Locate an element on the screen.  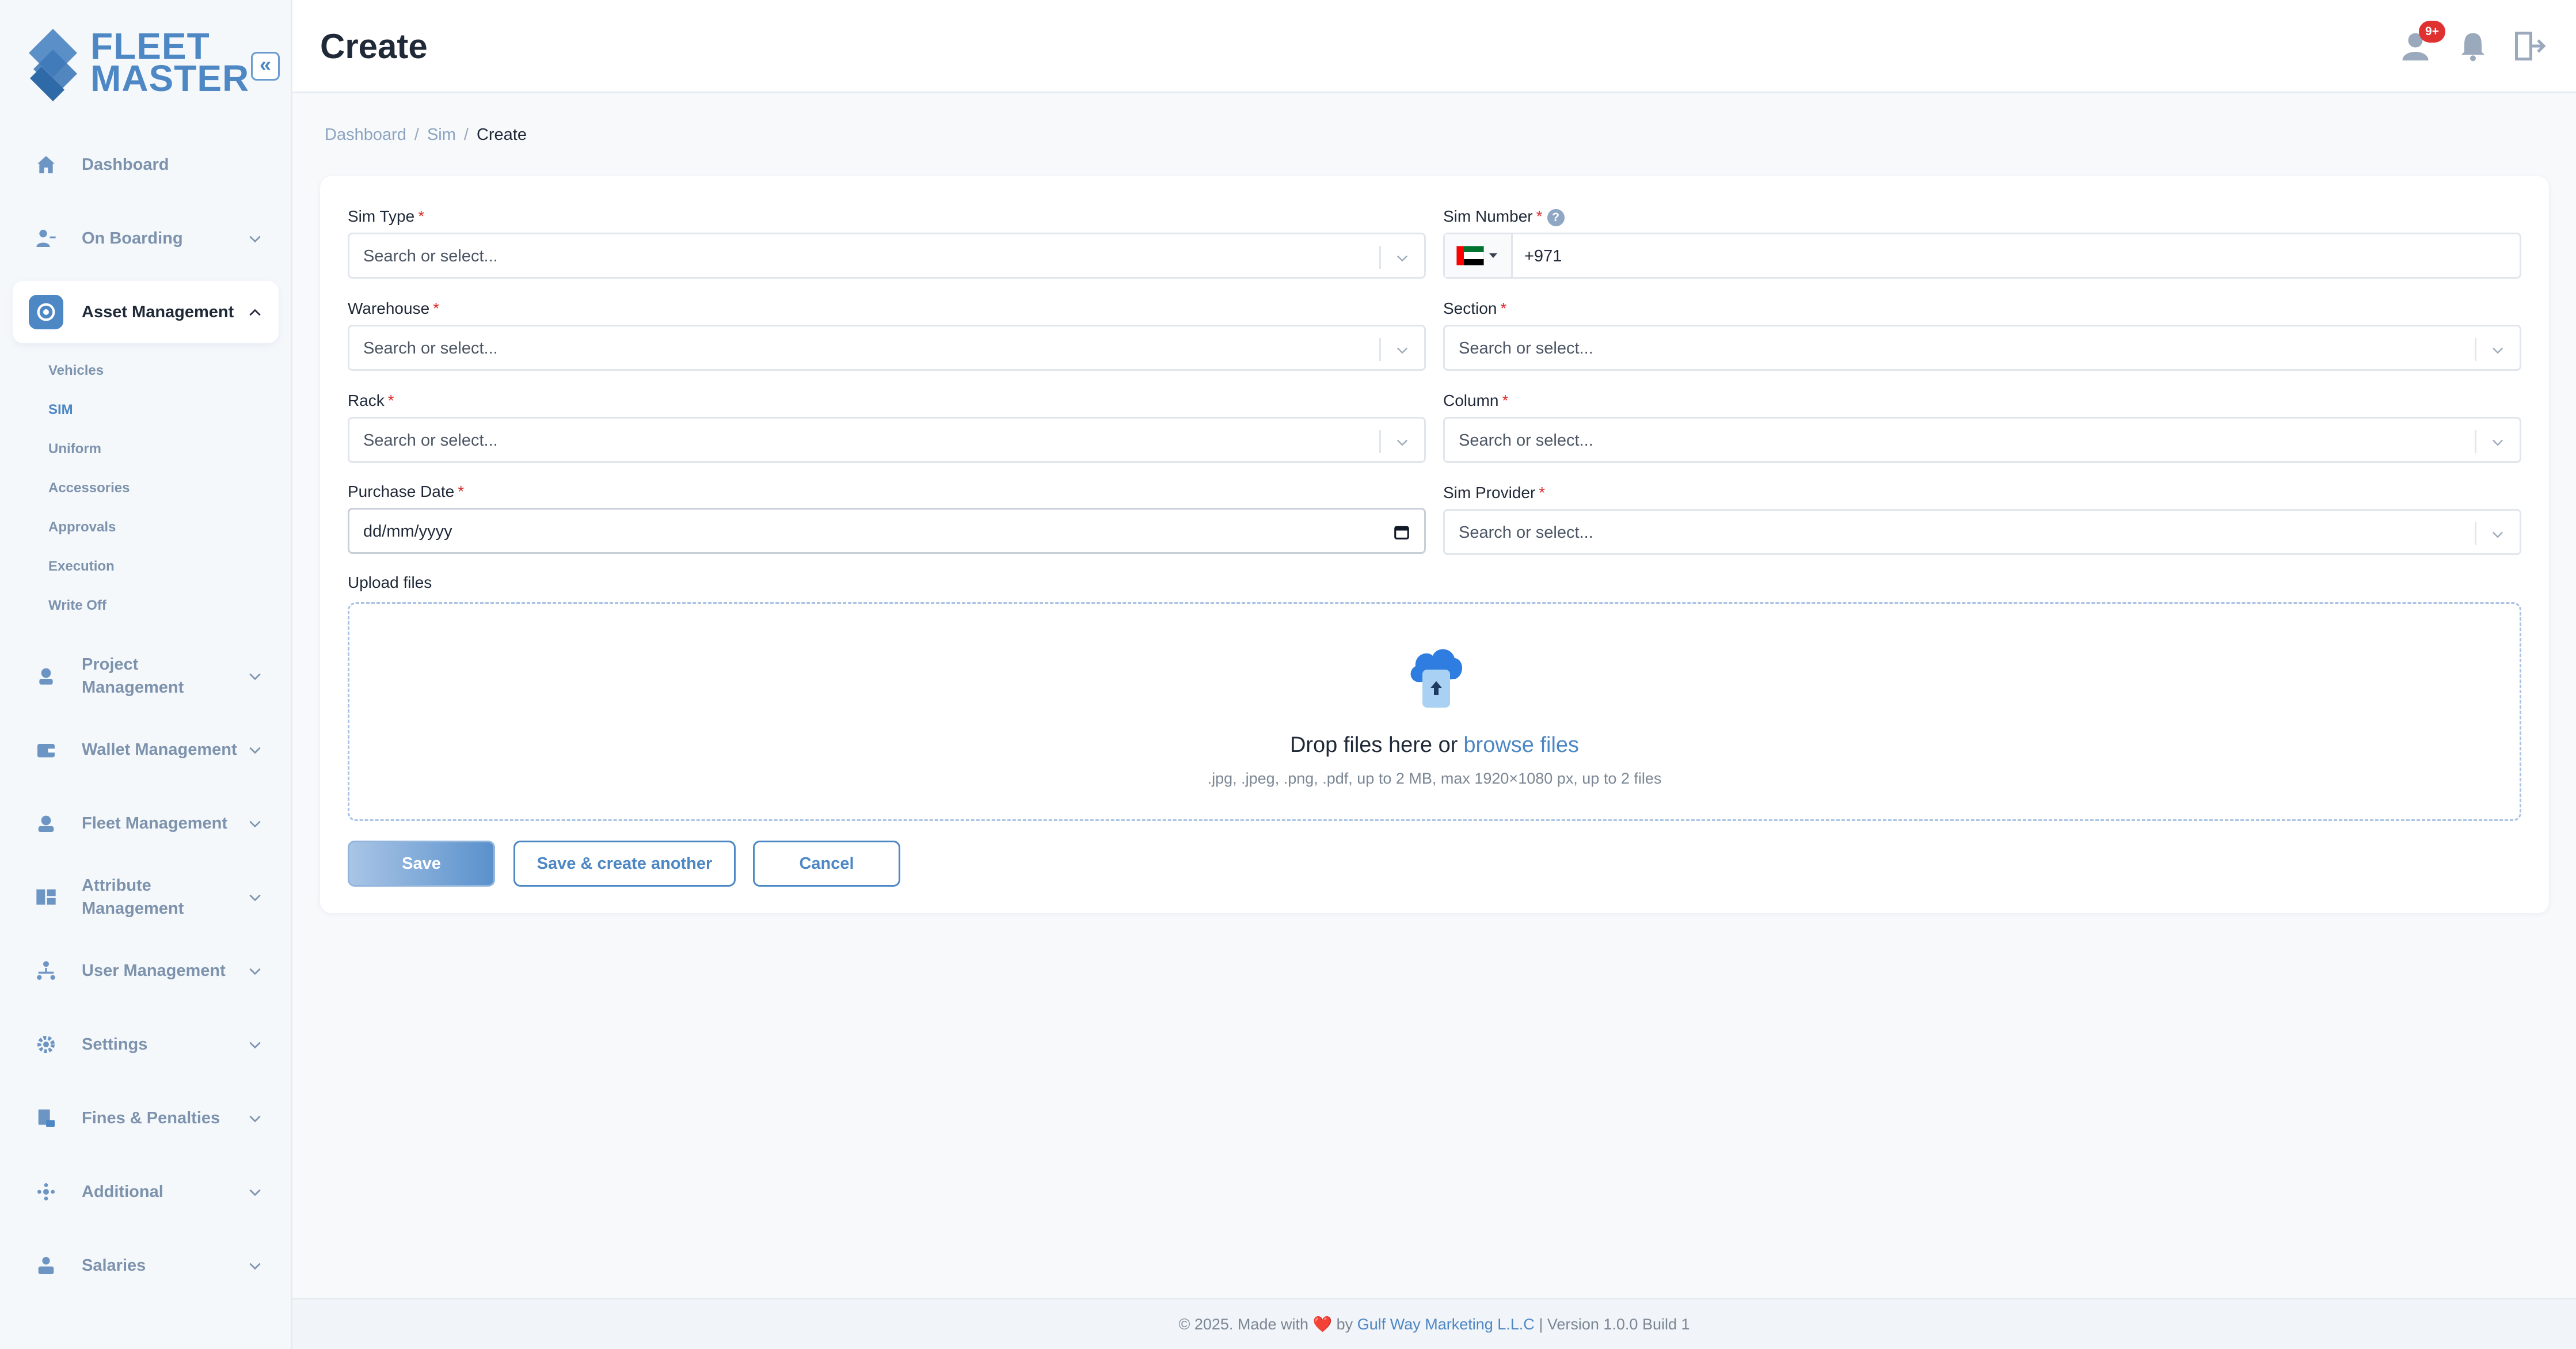
sidebar-item-settings: Settings is located at coordinates (146, 1045).